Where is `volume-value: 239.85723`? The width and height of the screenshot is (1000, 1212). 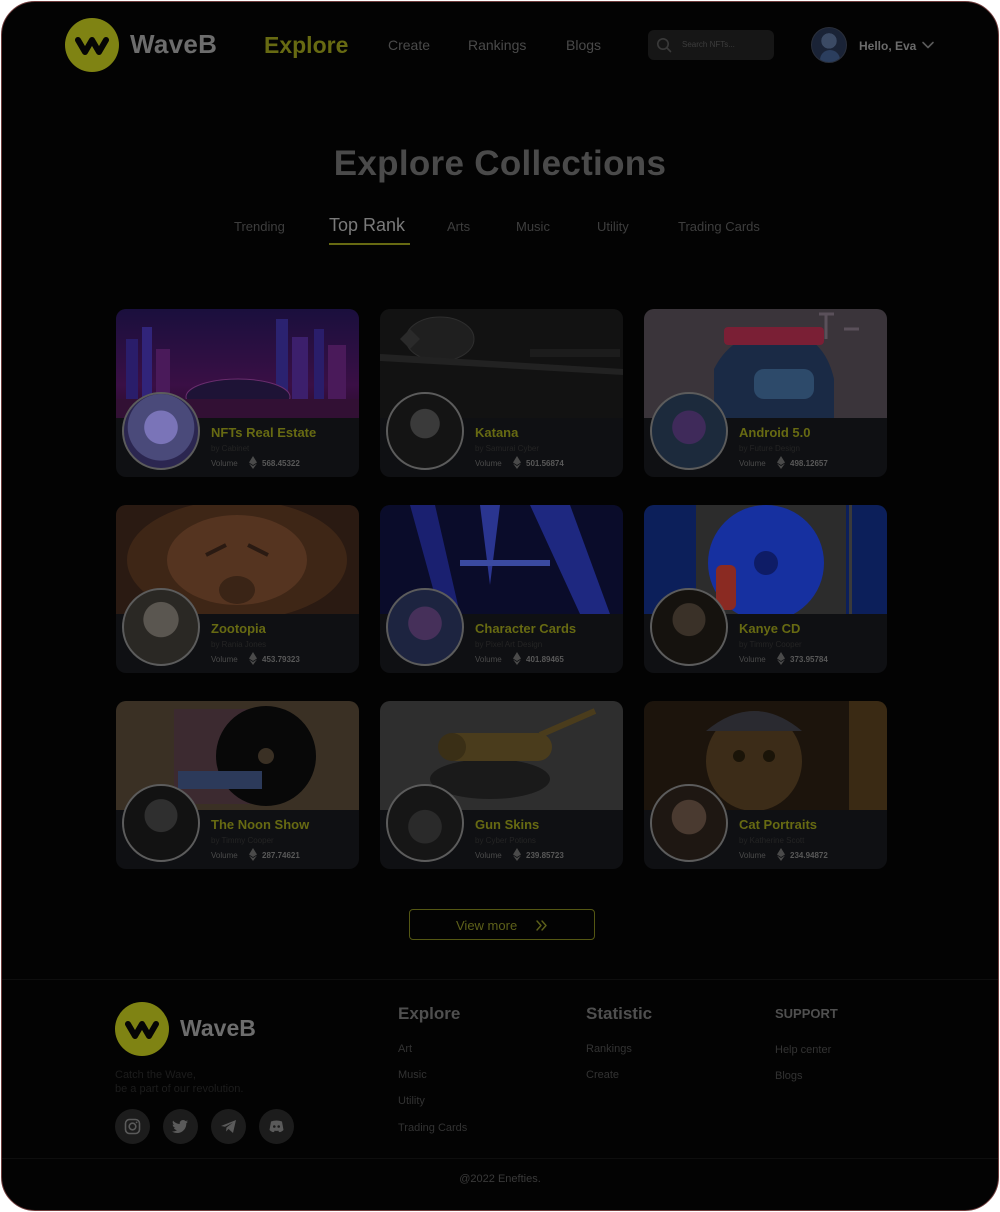 volume-value: 239.85723 is located at coordinates (545, 855).